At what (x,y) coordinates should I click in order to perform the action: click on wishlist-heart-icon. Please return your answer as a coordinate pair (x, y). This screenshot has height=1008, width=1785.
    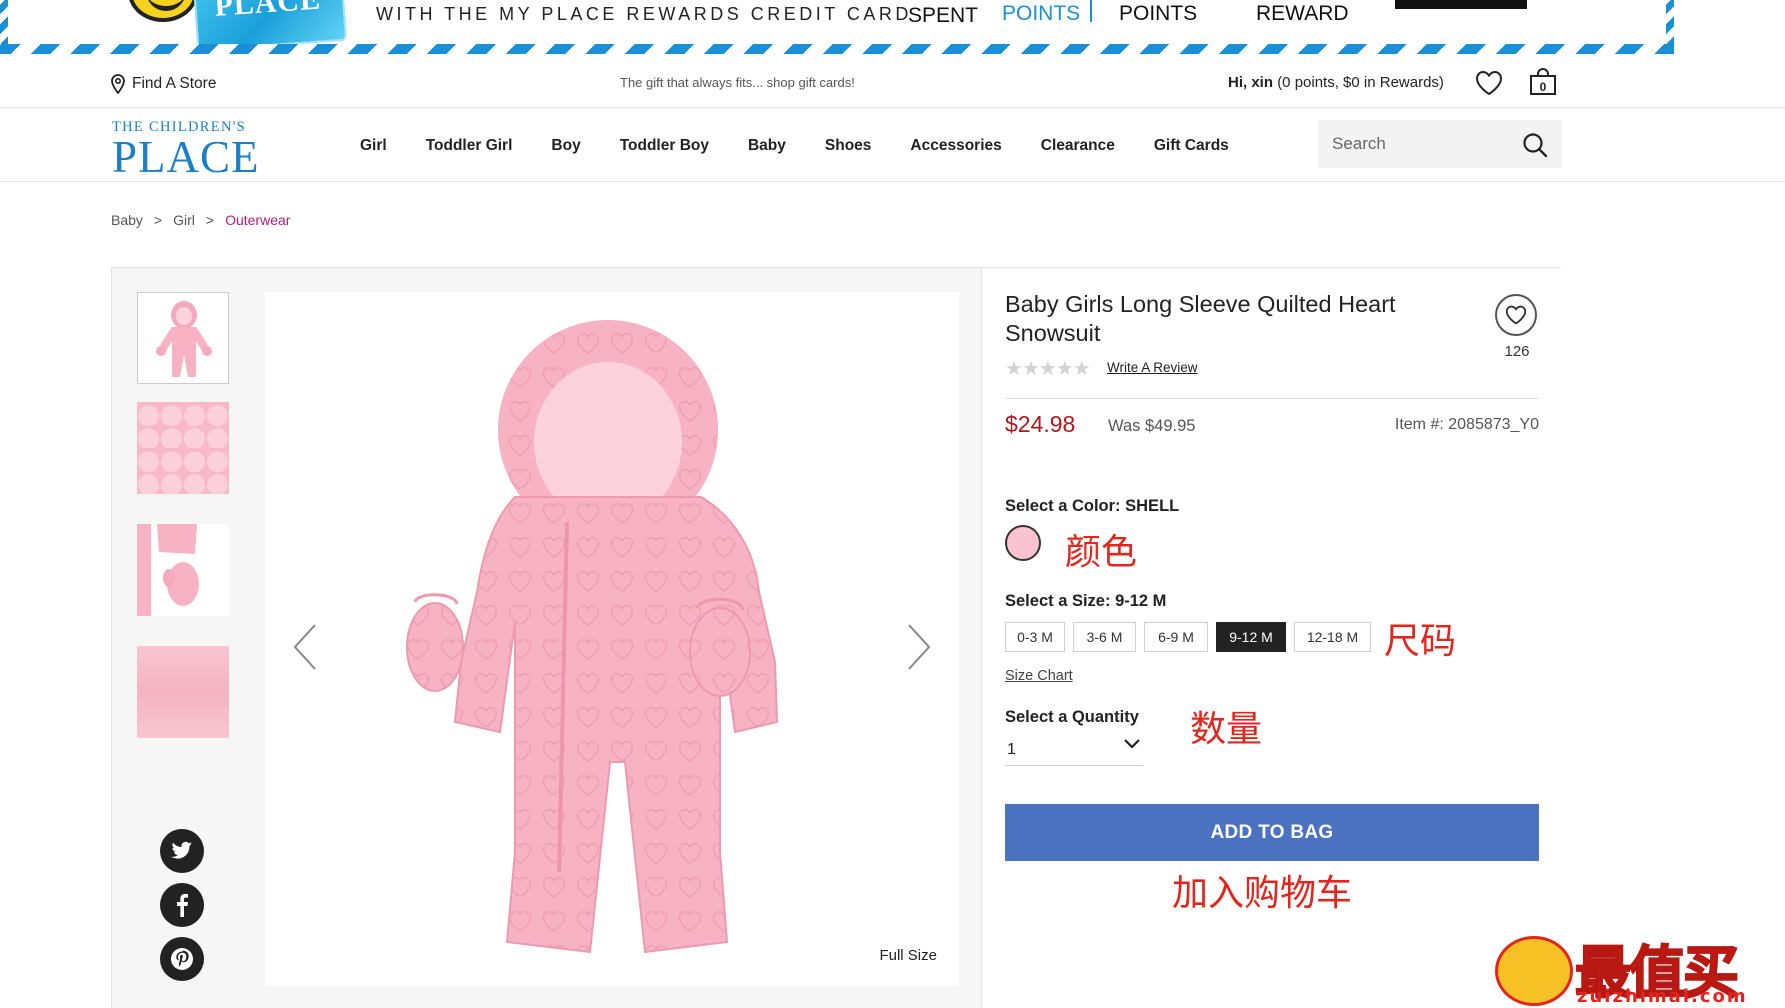
    Looking at the image, I should click on (1489, 83).